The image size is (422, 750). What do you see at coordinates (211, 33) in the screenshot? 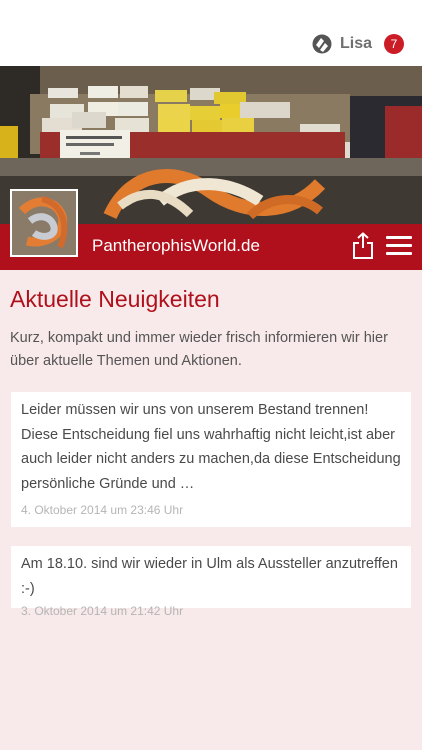
I see `top-bar: Lisa 7` at bounding box center [211, 33].